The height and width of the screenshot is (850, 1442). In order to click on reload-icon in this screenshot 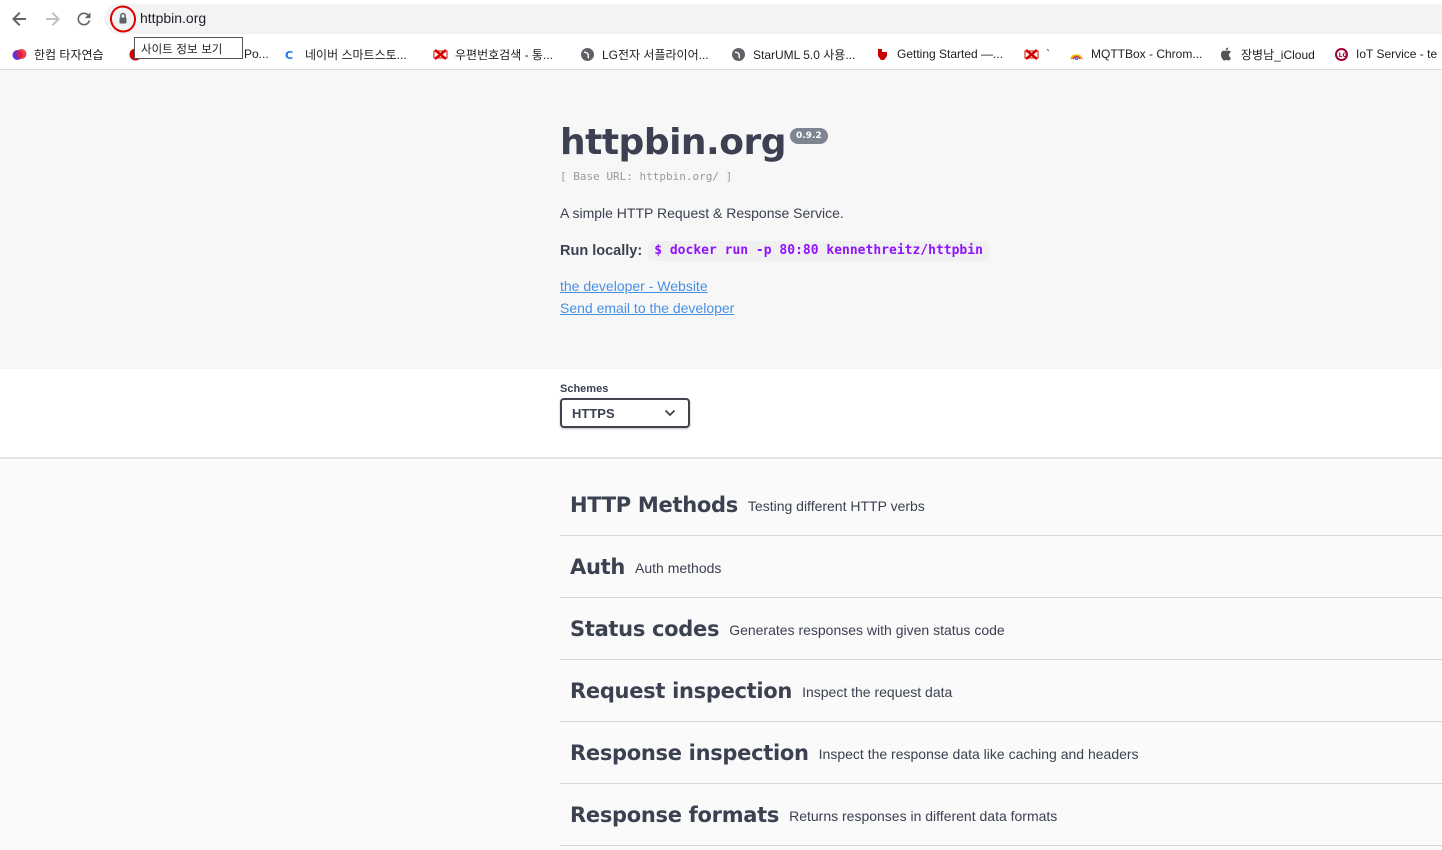, I will do `click(84, 19)`.